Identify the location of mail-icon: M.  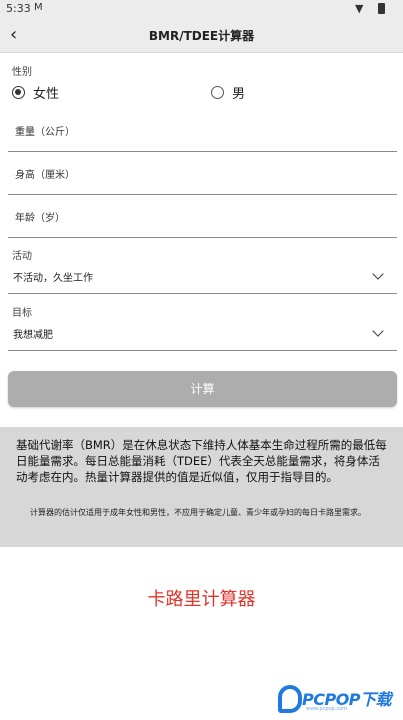
(38, 7).